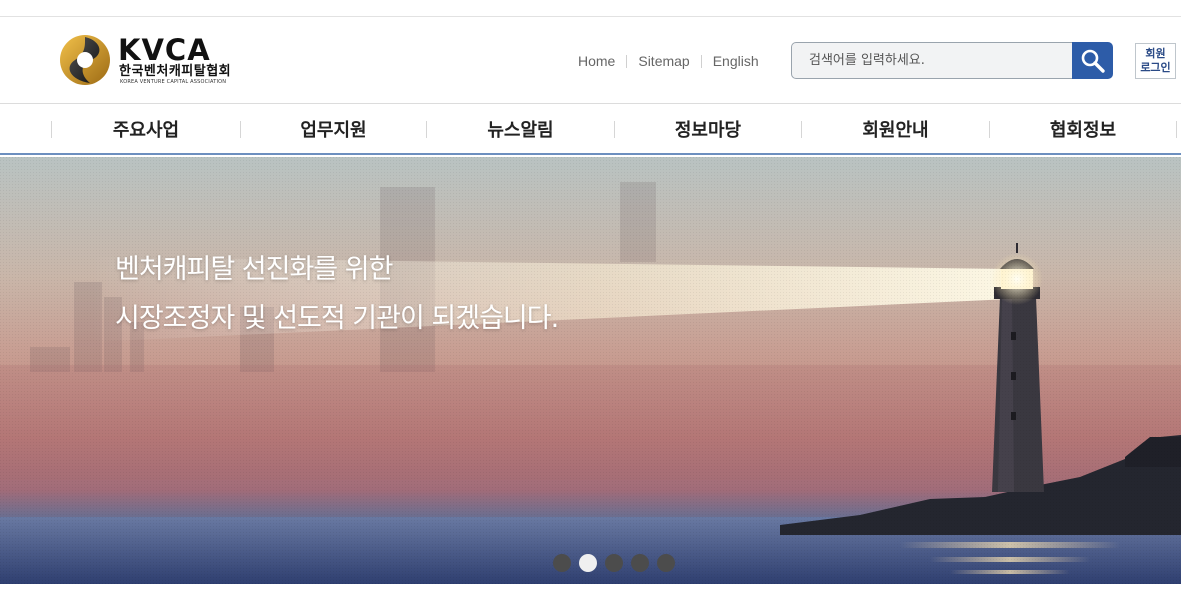 The image size is (1181, 595). I want to click on login-label-line1: 회원, so click(1155, 53).